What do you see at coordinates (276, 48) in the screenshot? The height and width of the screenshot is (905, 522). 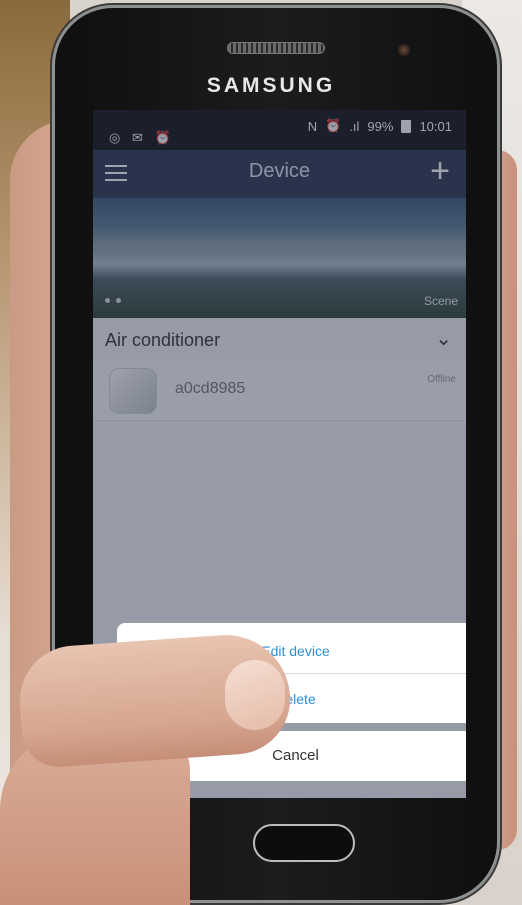 I see `earpiece-speaker` at bounding box center [276, 48].